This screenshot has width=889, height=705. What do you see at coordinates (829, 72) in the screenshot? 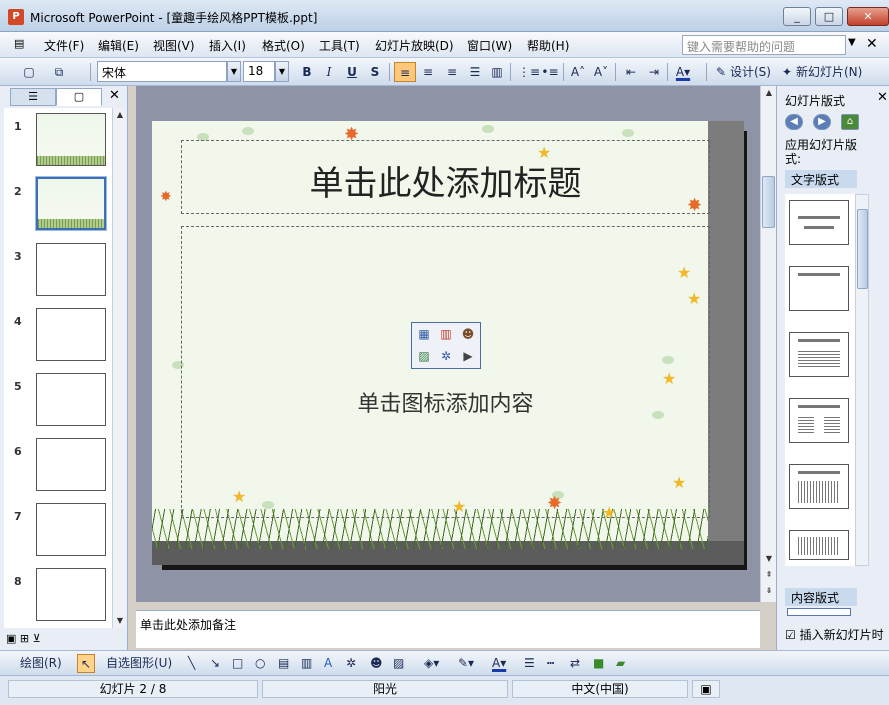
I see `new-slide-button: 新幻灯片(N)` at bounding box center [829, 72].